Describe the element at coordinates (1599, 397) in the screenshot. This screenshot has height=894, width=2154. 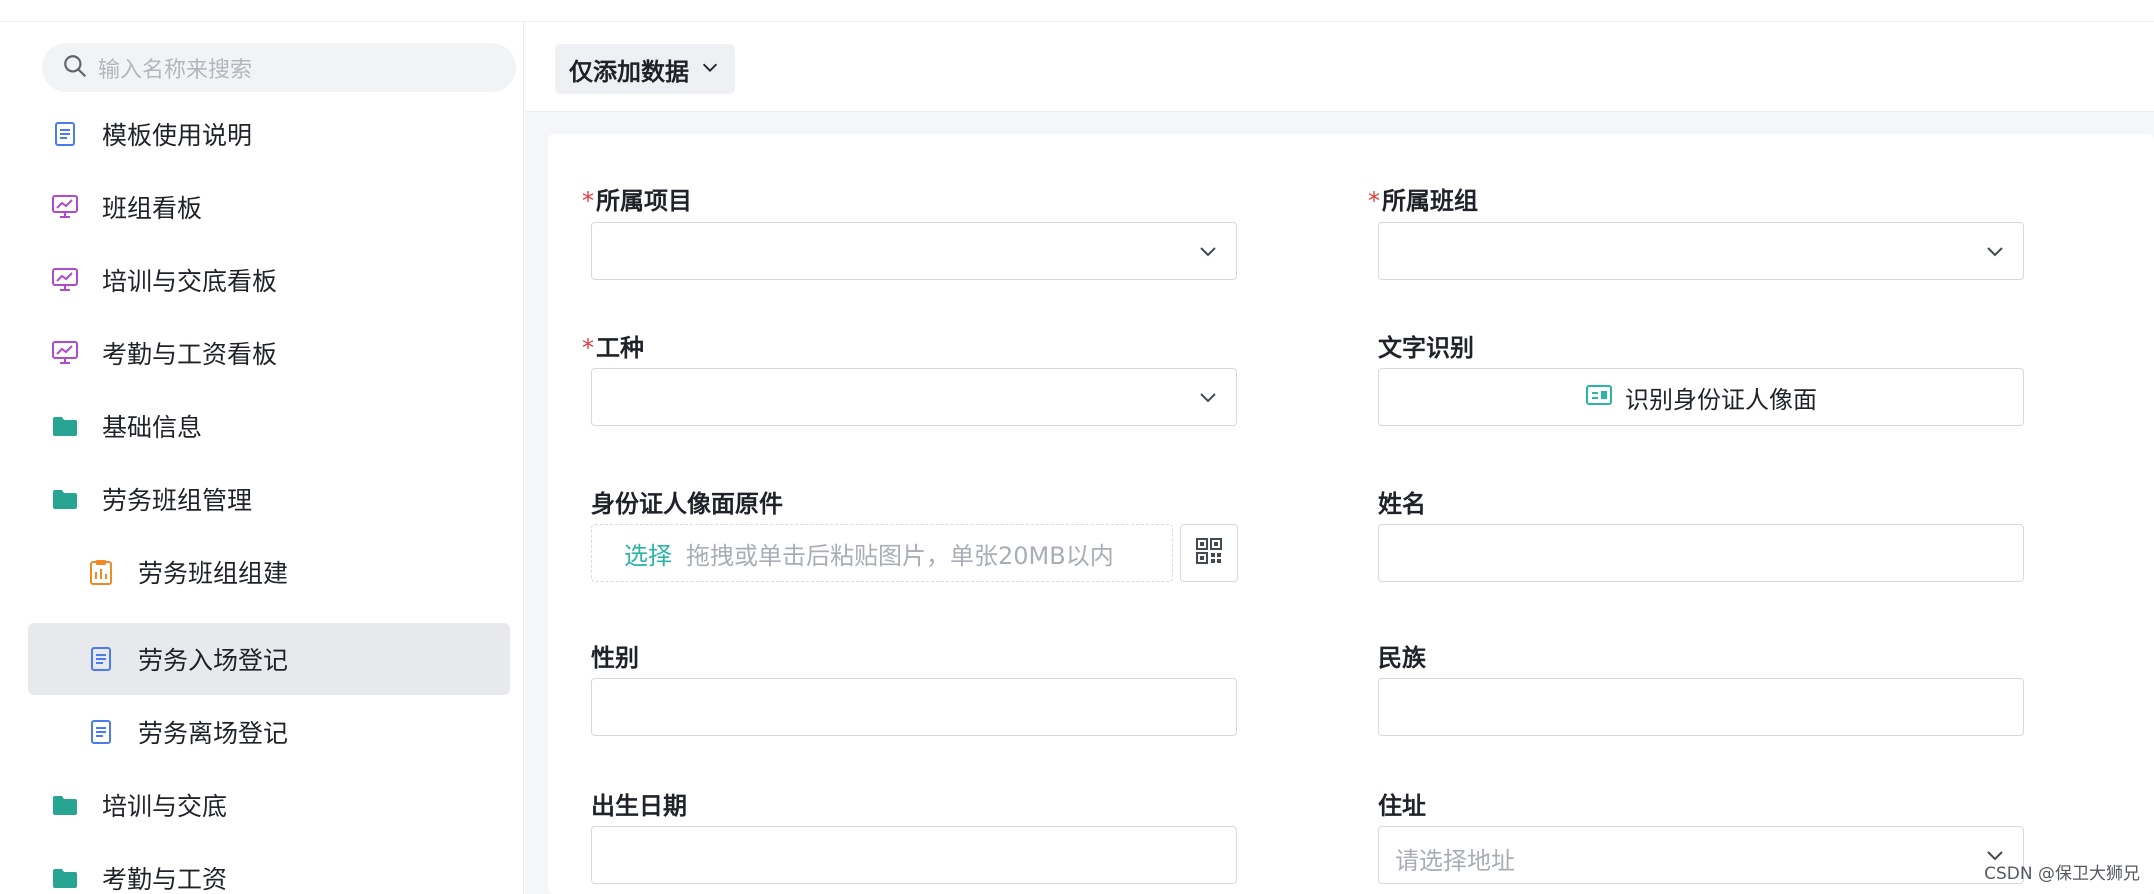
I see `id-card-icon` at that location.